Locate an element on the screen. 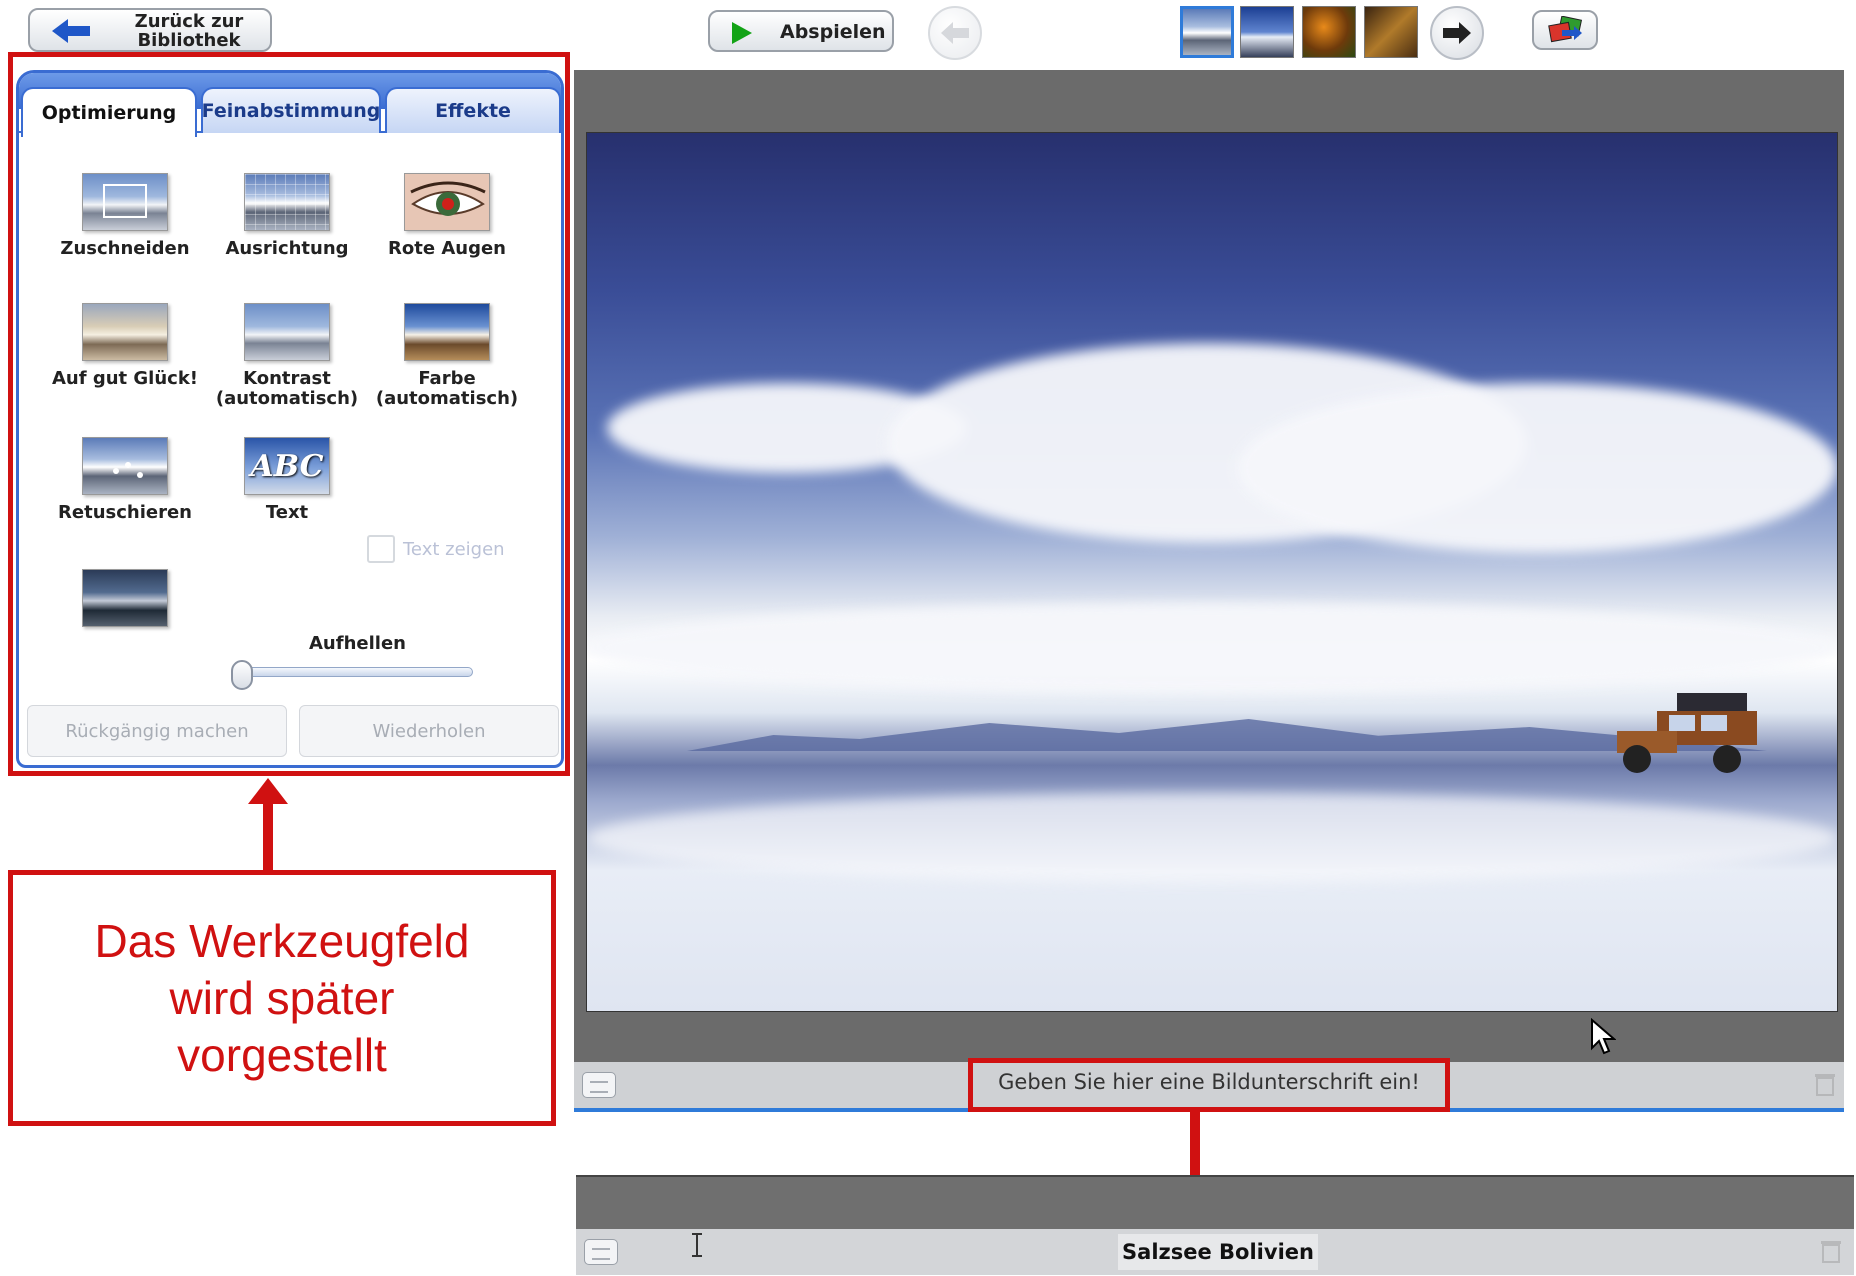 The height and width of the screenshot is (1276, 1856). back-button-label: Zurück zur Bibliothek is located at coordinates (189, 31).